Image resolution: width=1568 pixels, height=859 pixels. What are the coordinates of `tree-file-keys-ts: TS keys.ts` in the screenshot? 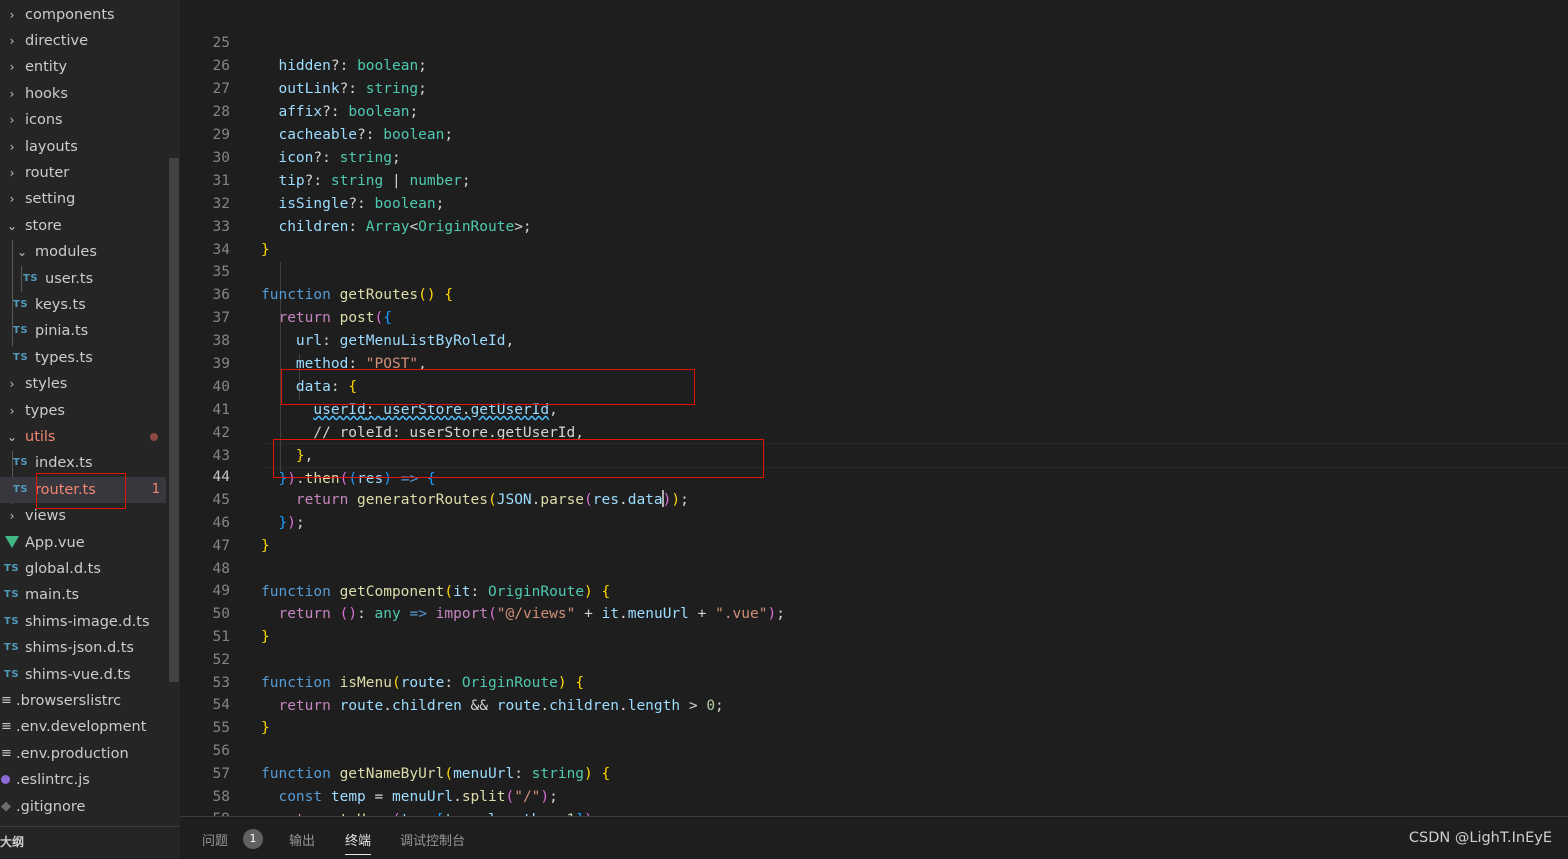 It's located at (83, 305).